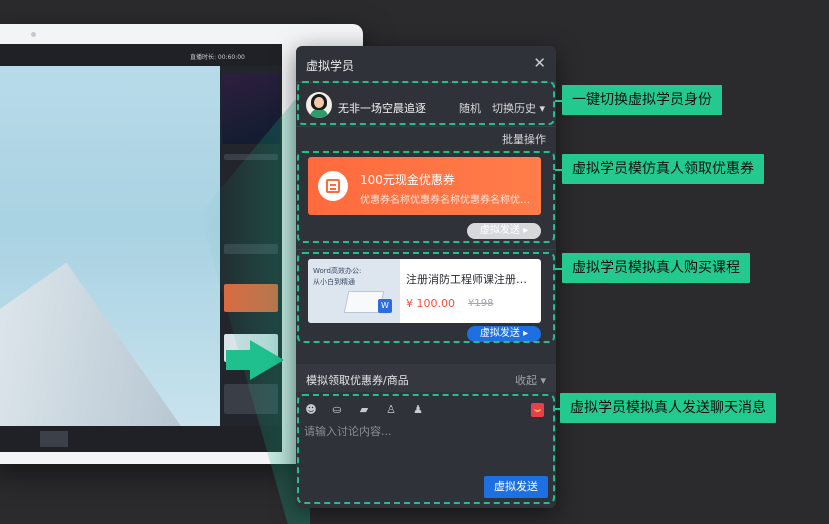 The width and height of the screenshot is (829, 524). Describe the element at coordinates (217, 57) in the screenshot. I see `live-timer: 直播时长: 00:60:00` at that location.